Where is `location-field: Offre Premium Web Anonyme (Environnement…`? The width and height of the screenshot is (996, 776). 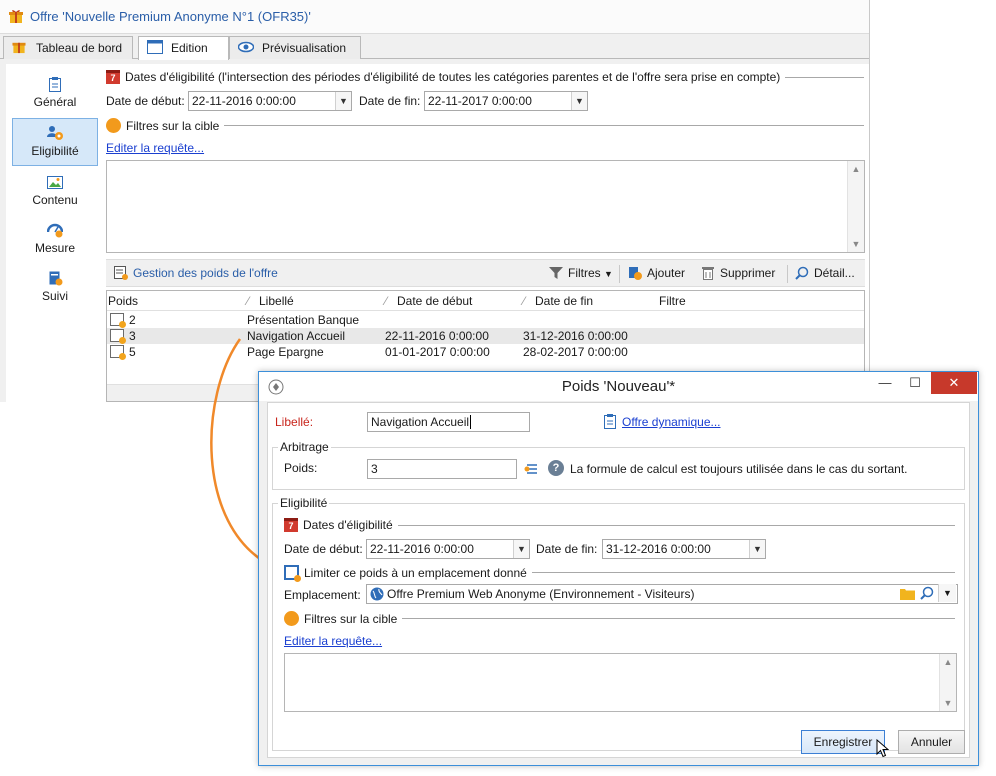 location-field: Offre Premium Web Anonyme (Environnement… is located at coordinates (662, 594).